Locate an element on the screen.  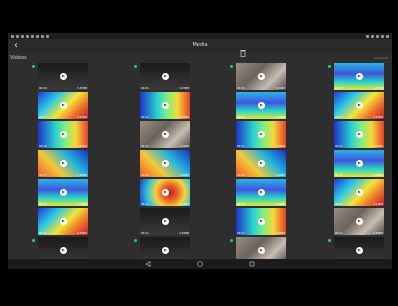
app-bar: ‹ Media is located at coordinates (200, 48).